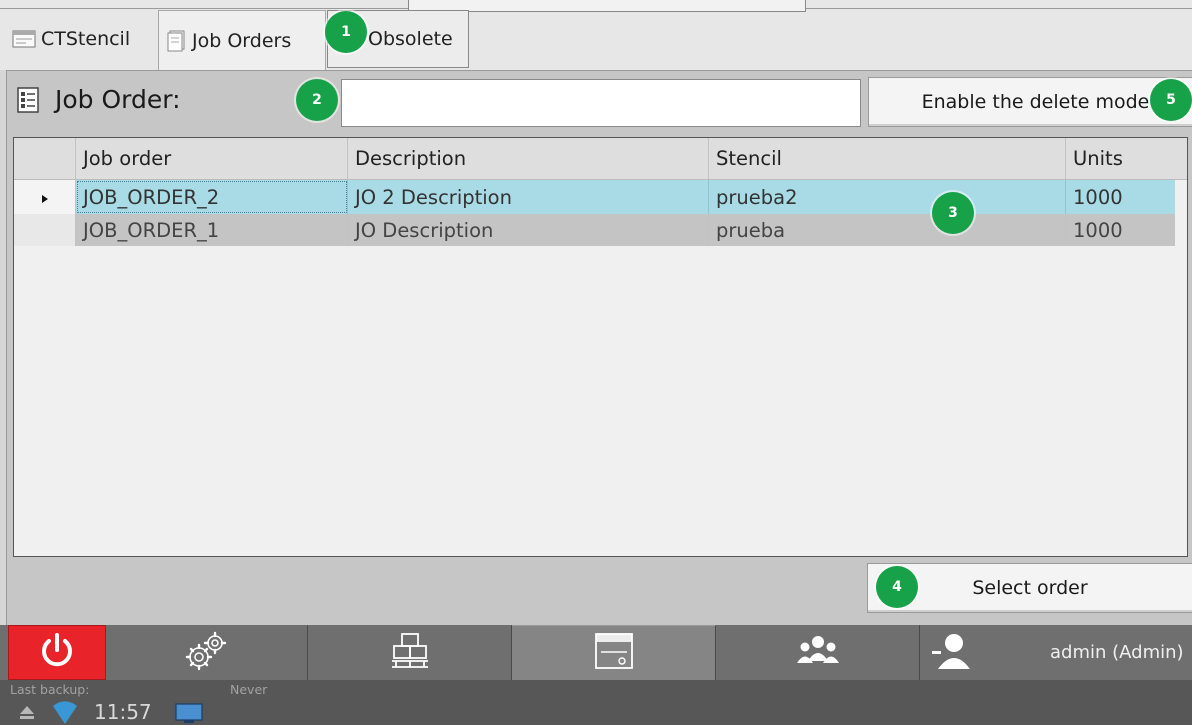  What do you see at coordinates (887, 158) in the screenshot?
I see `column-header-stencil: Stencil` at bounding box center [887, 158].